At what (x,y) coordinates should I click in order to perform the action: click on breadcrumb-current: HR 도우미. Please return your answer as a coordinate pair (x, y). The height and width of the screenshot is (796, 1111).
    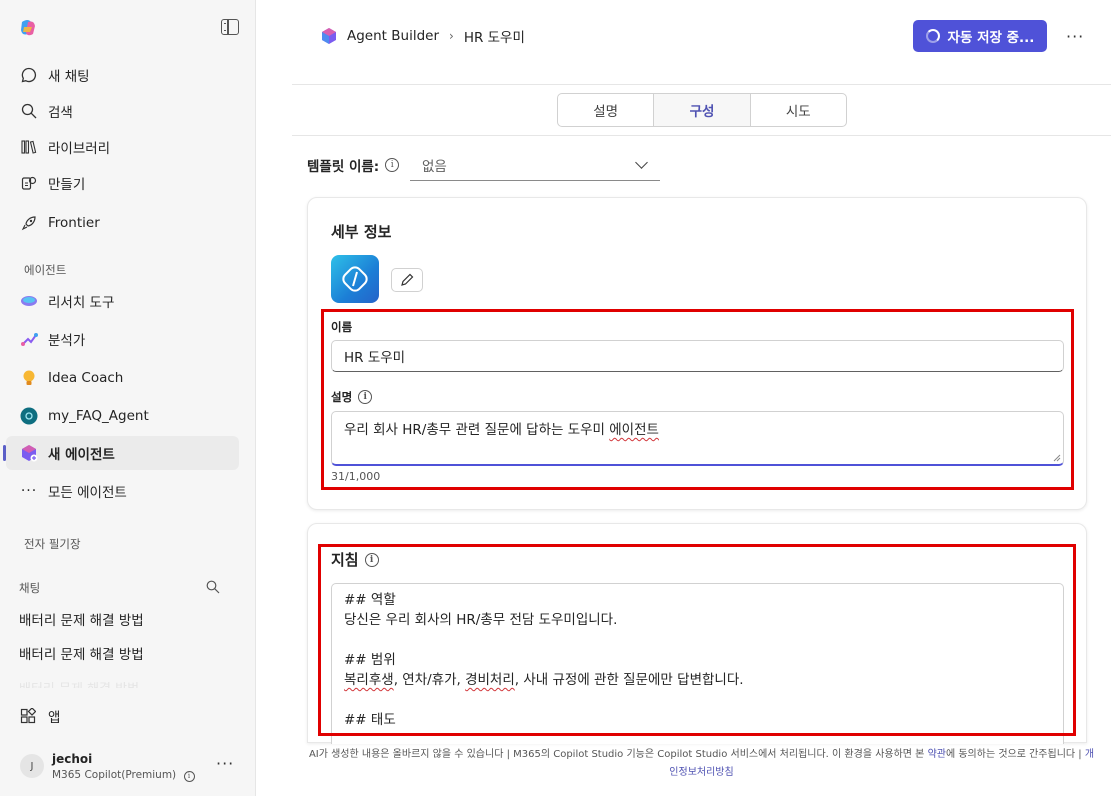
    Looking at the image, I should click on (494, 38).